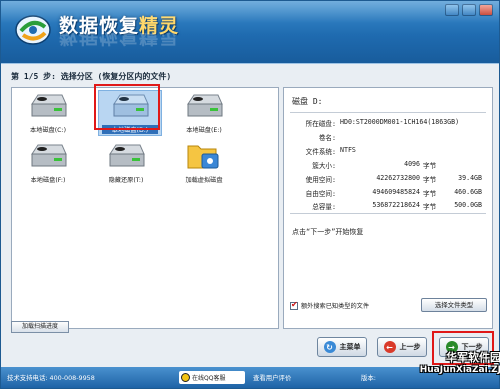 Image resolution: width=500 pixels, height=389 pixels. What do you see at coordinates (250, 75) in the screenshot?
I see `step-bar: 第 1/5 步: 选择分区 (恢复分区内的文件)` at bounding box center [250, 75].